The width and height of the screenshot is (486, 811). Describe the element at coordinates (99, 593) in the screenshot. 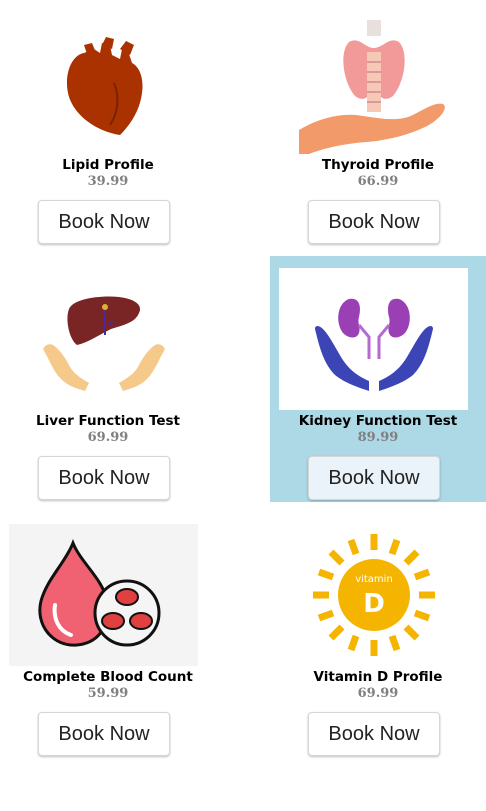

I see `blood-drop-icon` at that location.